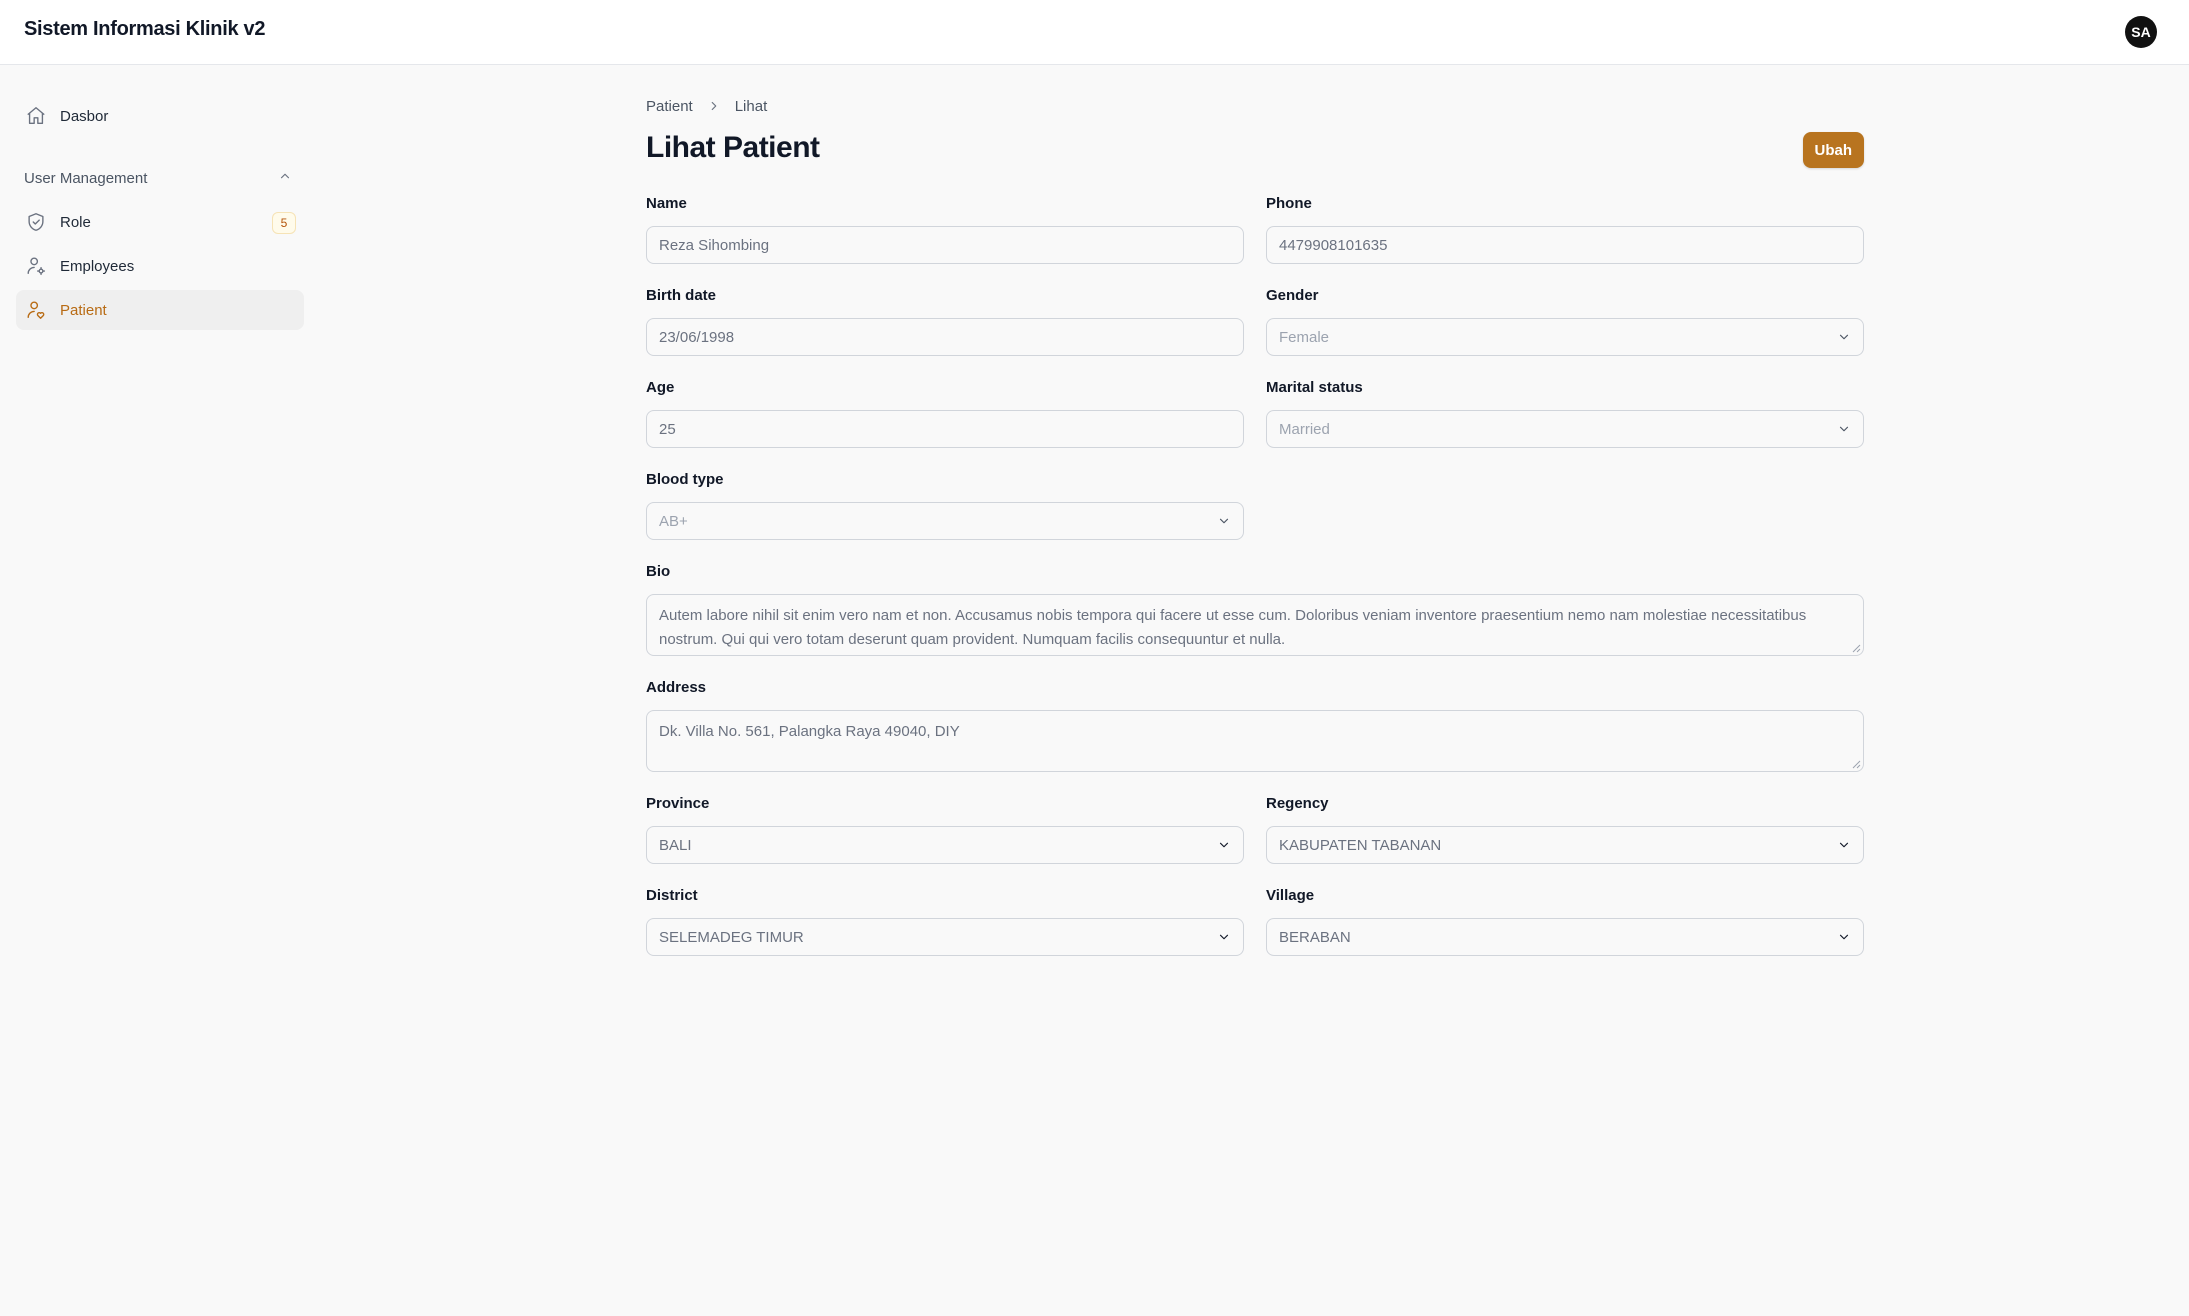 This screenshot has width=2189, height=1316. Describe the element at coordinates (1289, 203) in the screenshot. I see `phone-label: Phone` at that location.